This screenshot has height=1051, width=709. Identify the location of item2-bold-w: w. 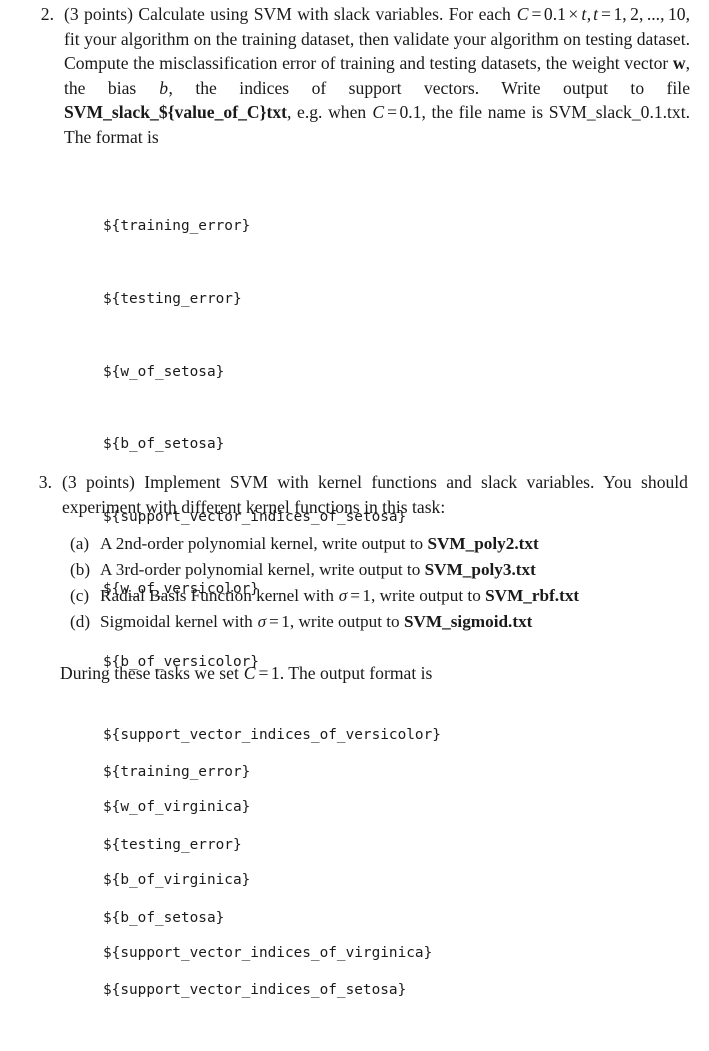
(679, 63).